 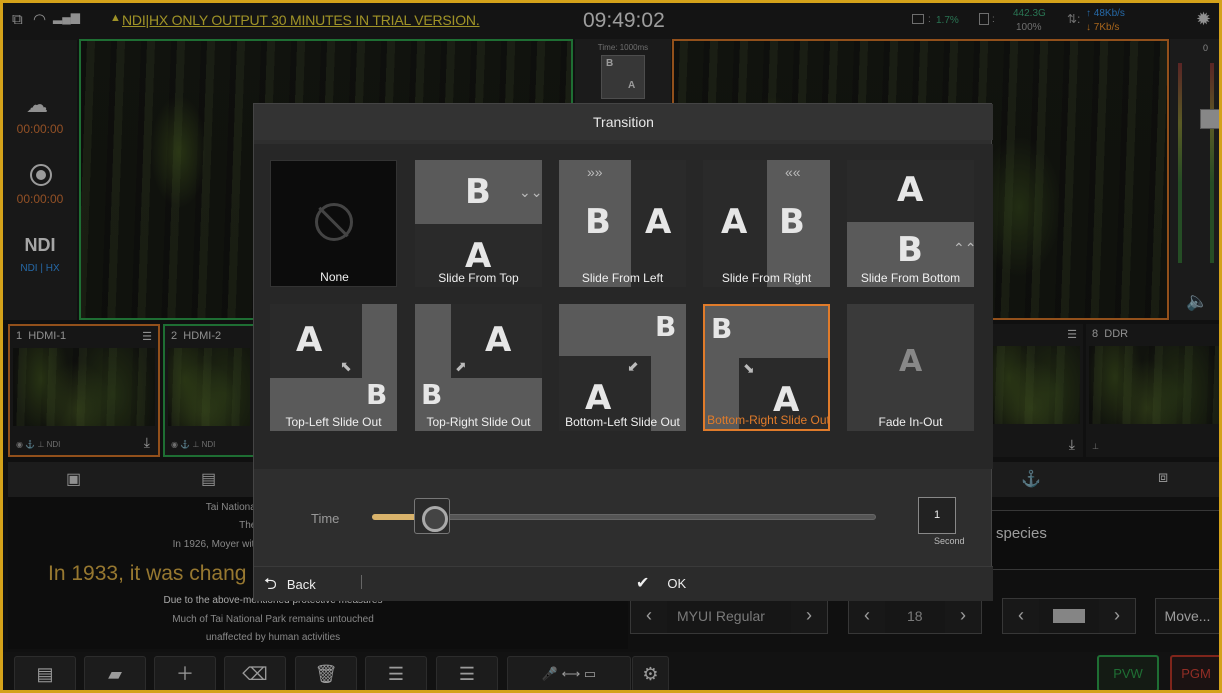 I want to click on footer-divider, so click(x=361, y=582).